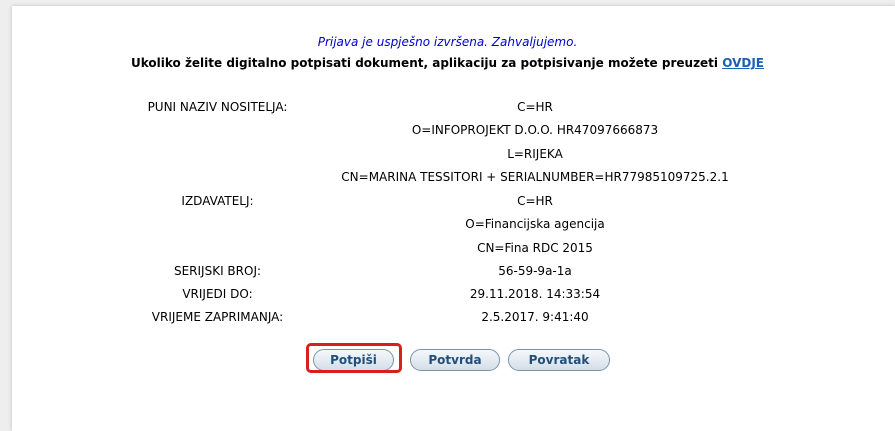 The image size is (895, 431). What do you see at coordinates (535, 224) in the screenshot?
I see `issuer-value-organization: O=Financijska agencija` at bounding box center [535, 224].